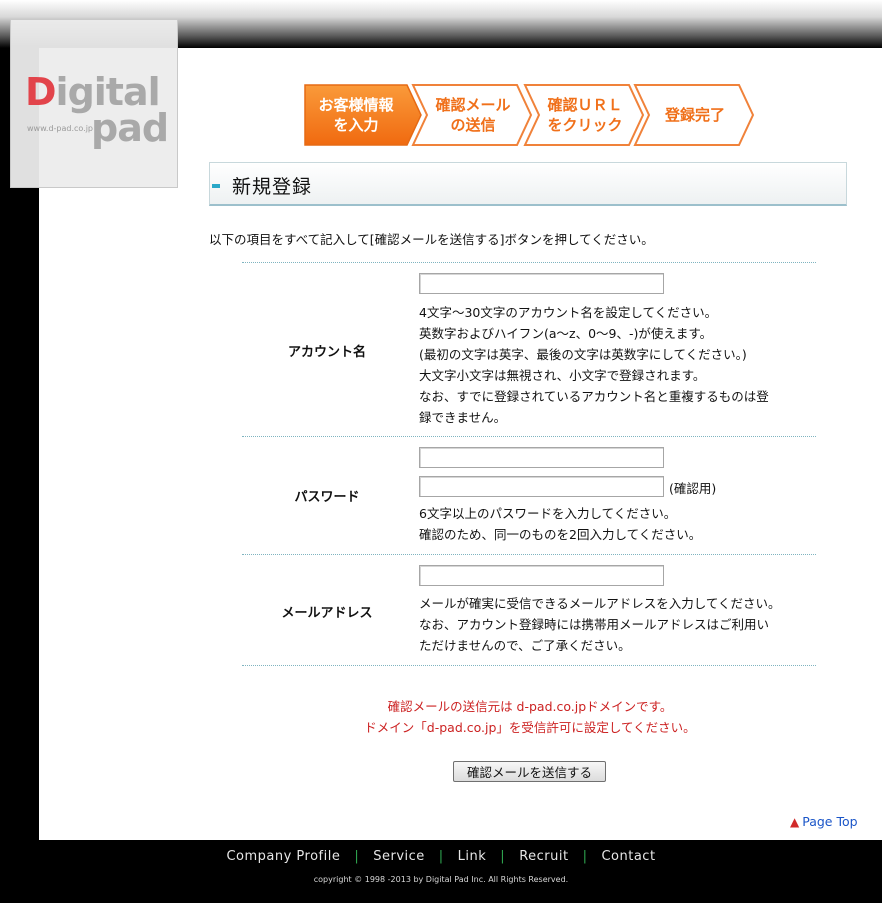  Describe the element at coordinates (356, 115) in the screenshot. I see `step-1-label: お客様情報 を入力` at that location.